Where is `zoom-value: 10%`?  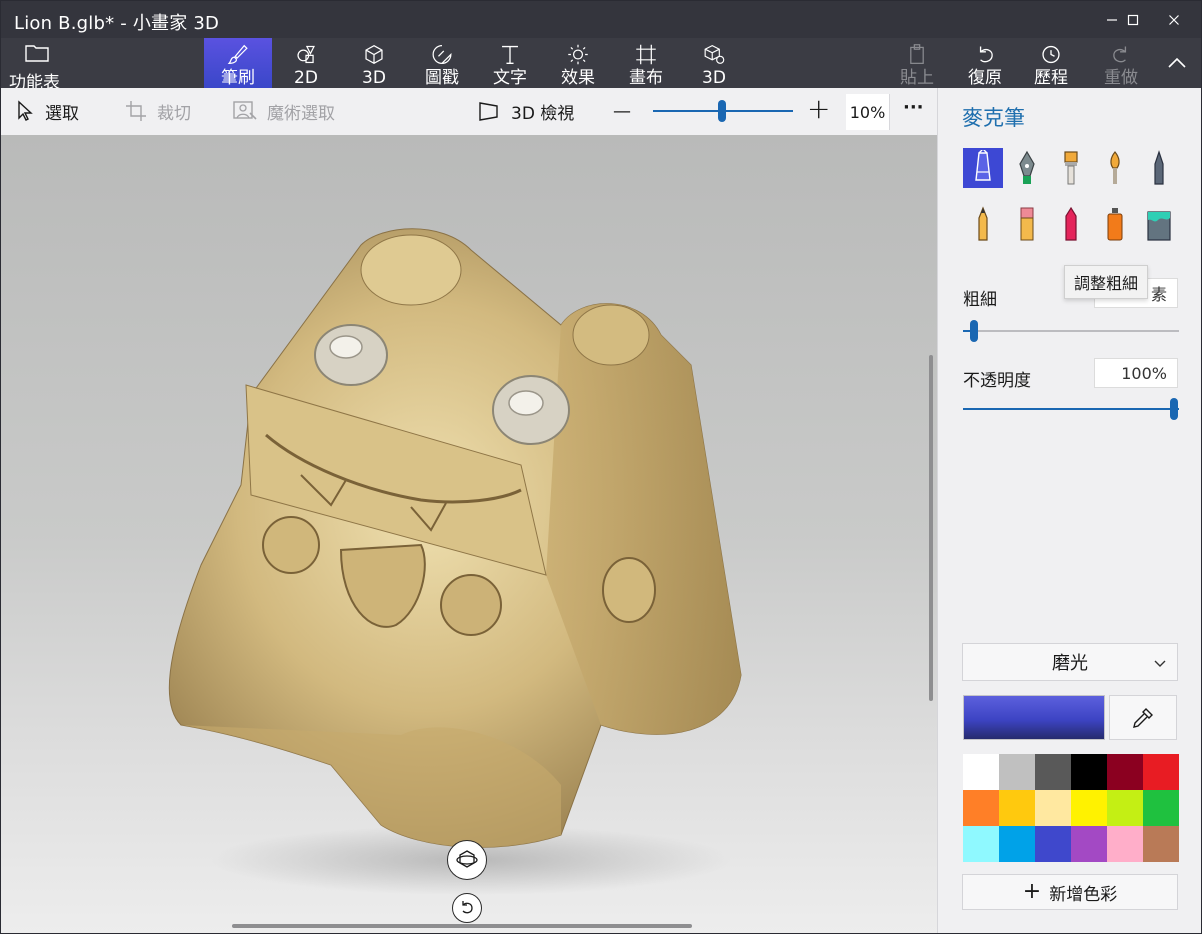 zoom-value: 10% is located at coordinates (868, 112).